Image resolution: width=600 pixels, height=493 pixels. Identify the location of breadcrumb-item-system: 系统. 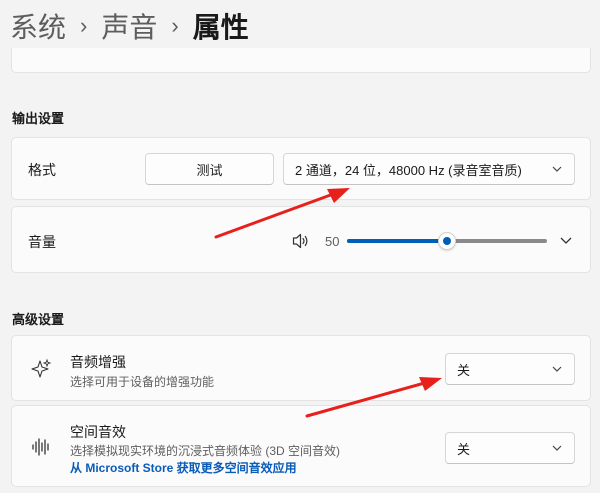
(38, 26).